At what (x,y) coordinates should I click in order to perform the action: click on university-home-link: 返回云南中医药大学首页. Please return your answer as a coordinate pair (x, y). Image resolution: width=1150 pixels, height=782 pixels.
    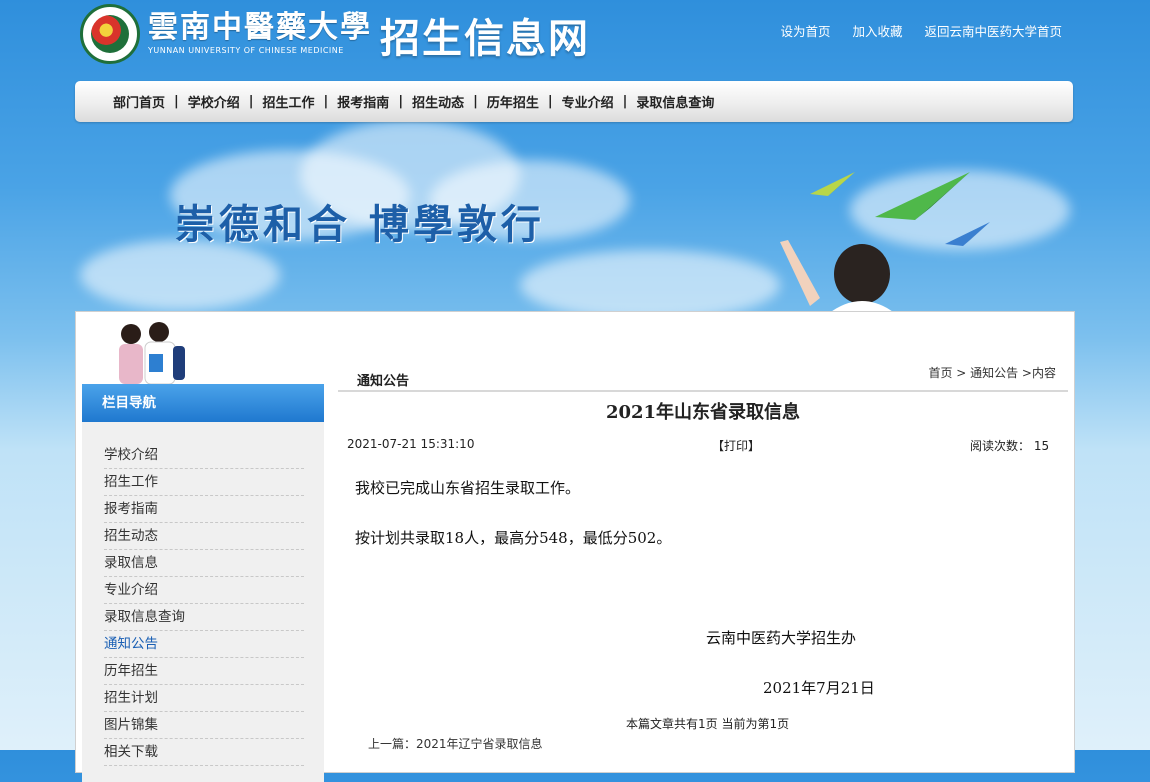
    Looking at the image, I should click on (993, 30).